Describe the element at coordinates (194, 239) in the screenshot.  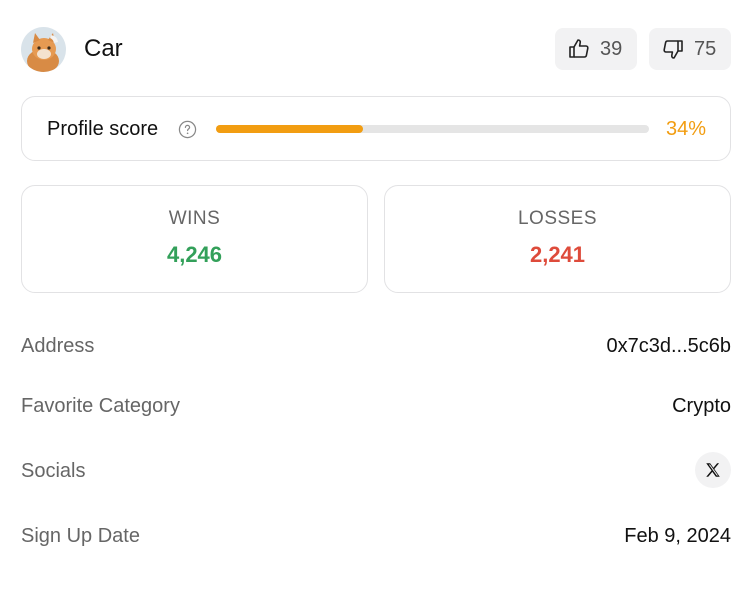
I see `wins-card: WINS 4,246` at that location.